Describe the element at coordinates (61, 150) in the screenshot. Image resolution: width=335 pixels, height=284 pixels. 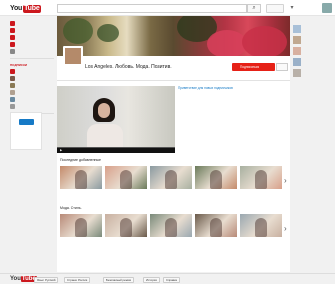
I see `play-icon: ▶` at that location.